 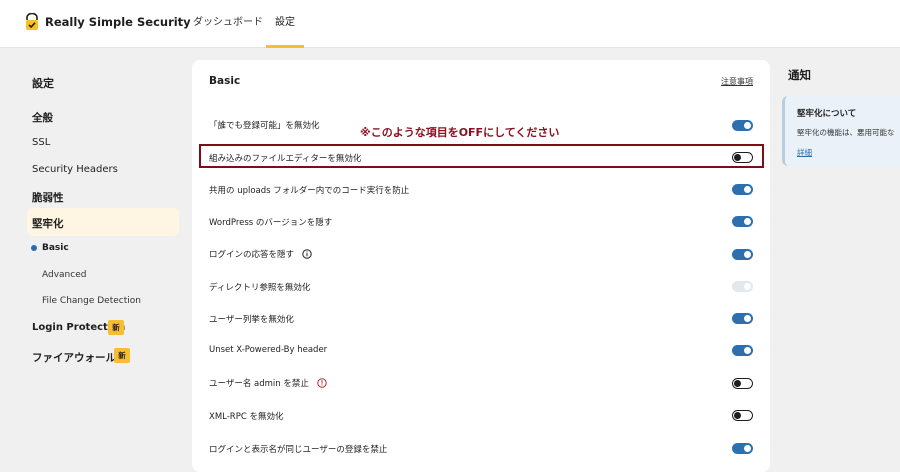 I want to click on toggle-disable-anyone-can-register, so click(x=742, y=125).